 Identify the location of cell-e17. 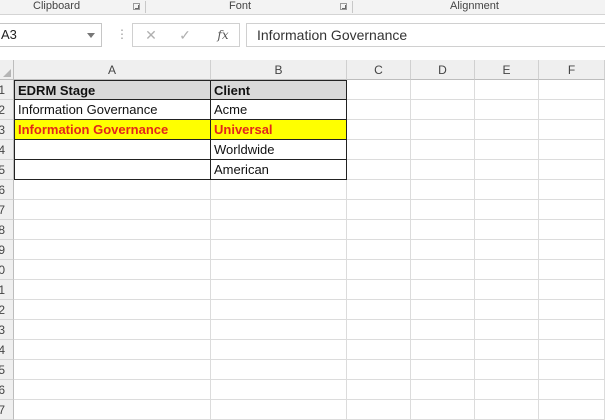
(507, 410).